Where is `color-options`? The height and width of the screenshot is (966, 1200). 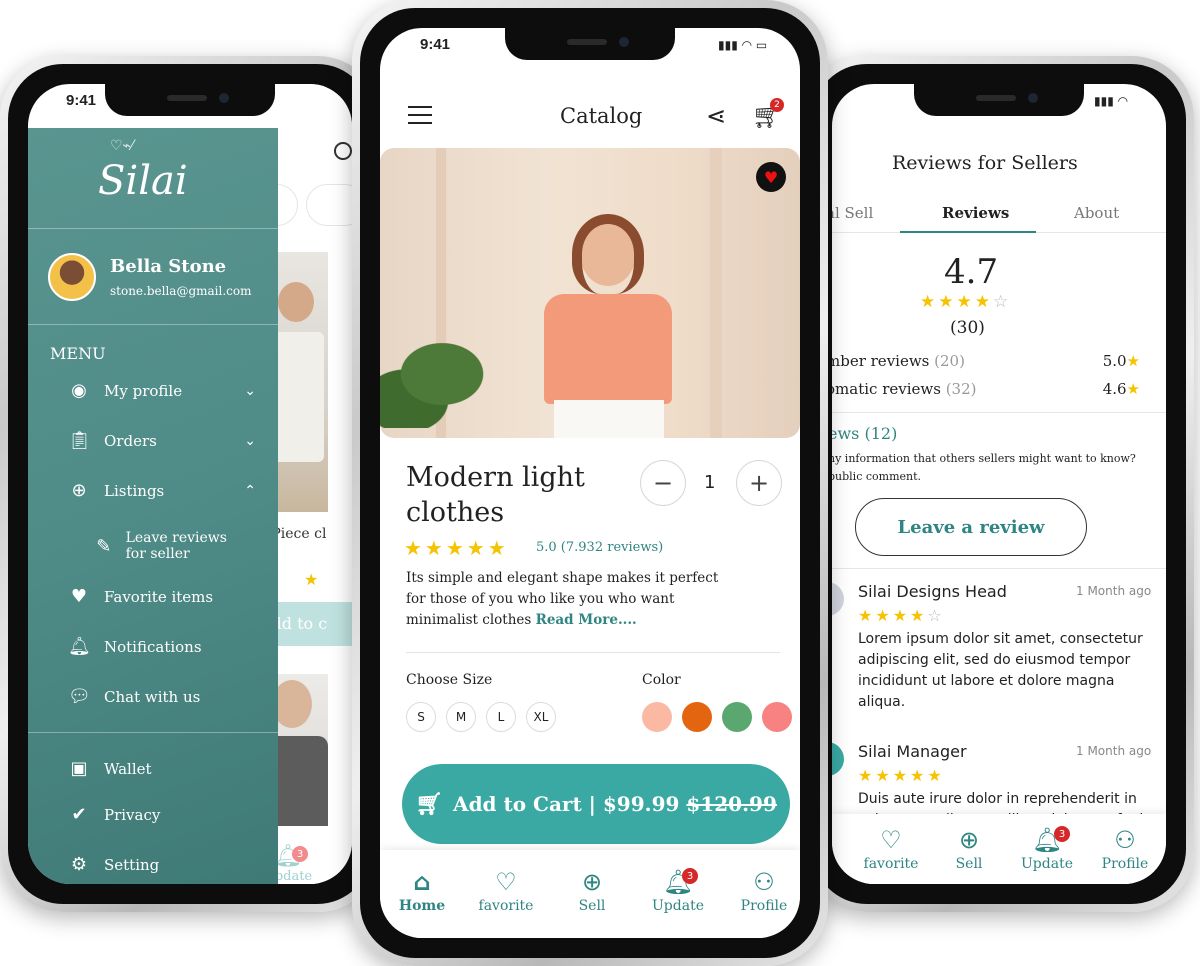
color-options is located at coordinates (717, 717).